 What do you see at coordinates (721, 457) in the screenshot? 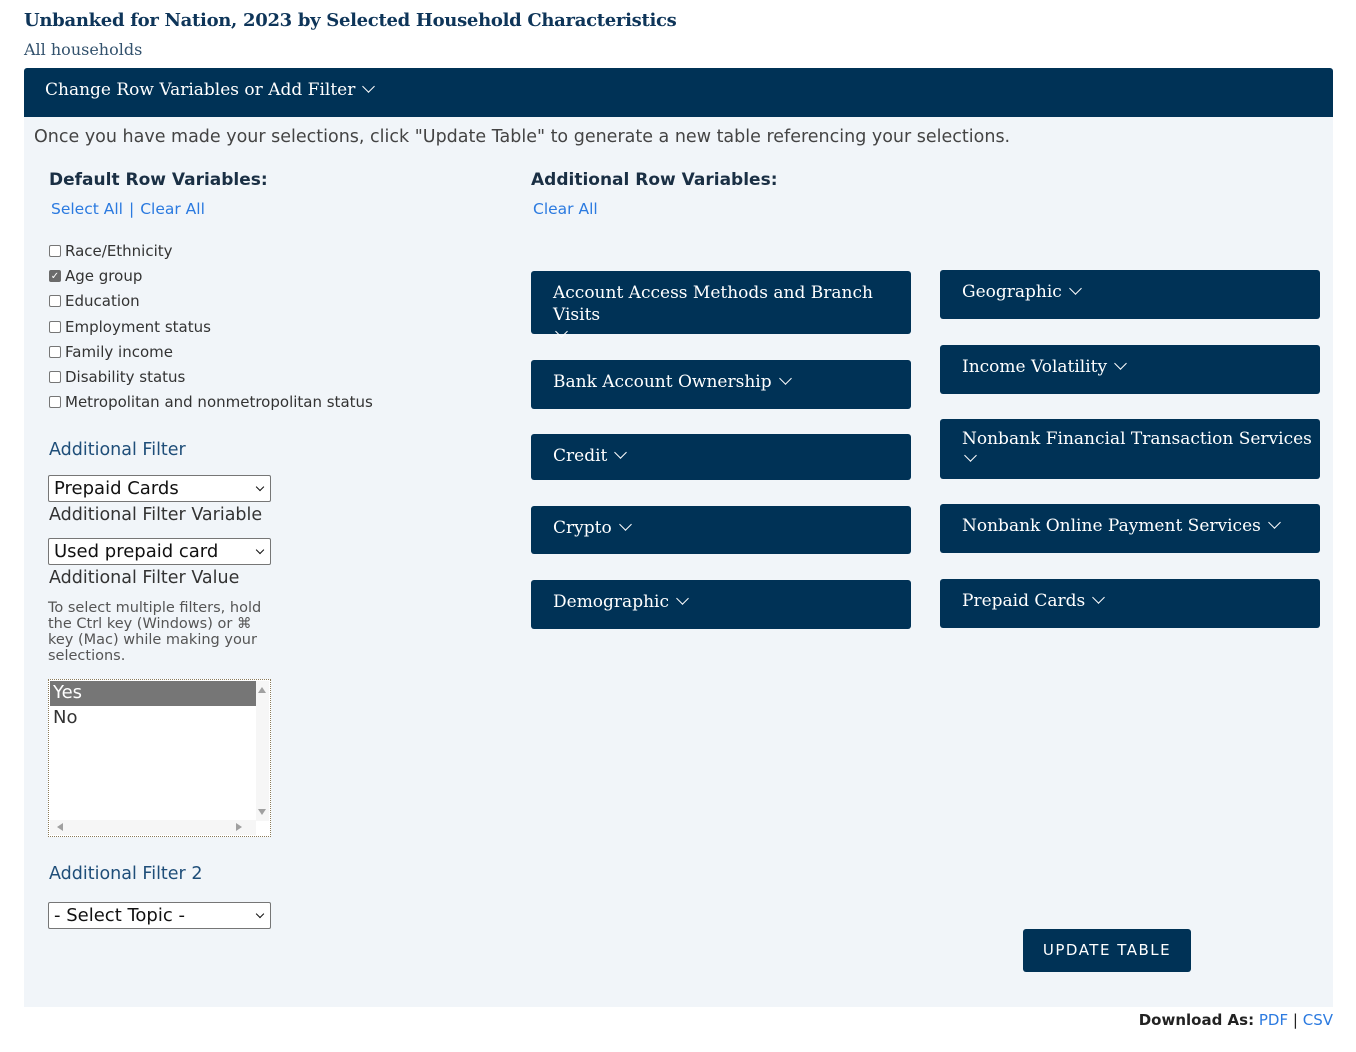
I see `accordion-credit: Credit` at bounding box center [721, 457].